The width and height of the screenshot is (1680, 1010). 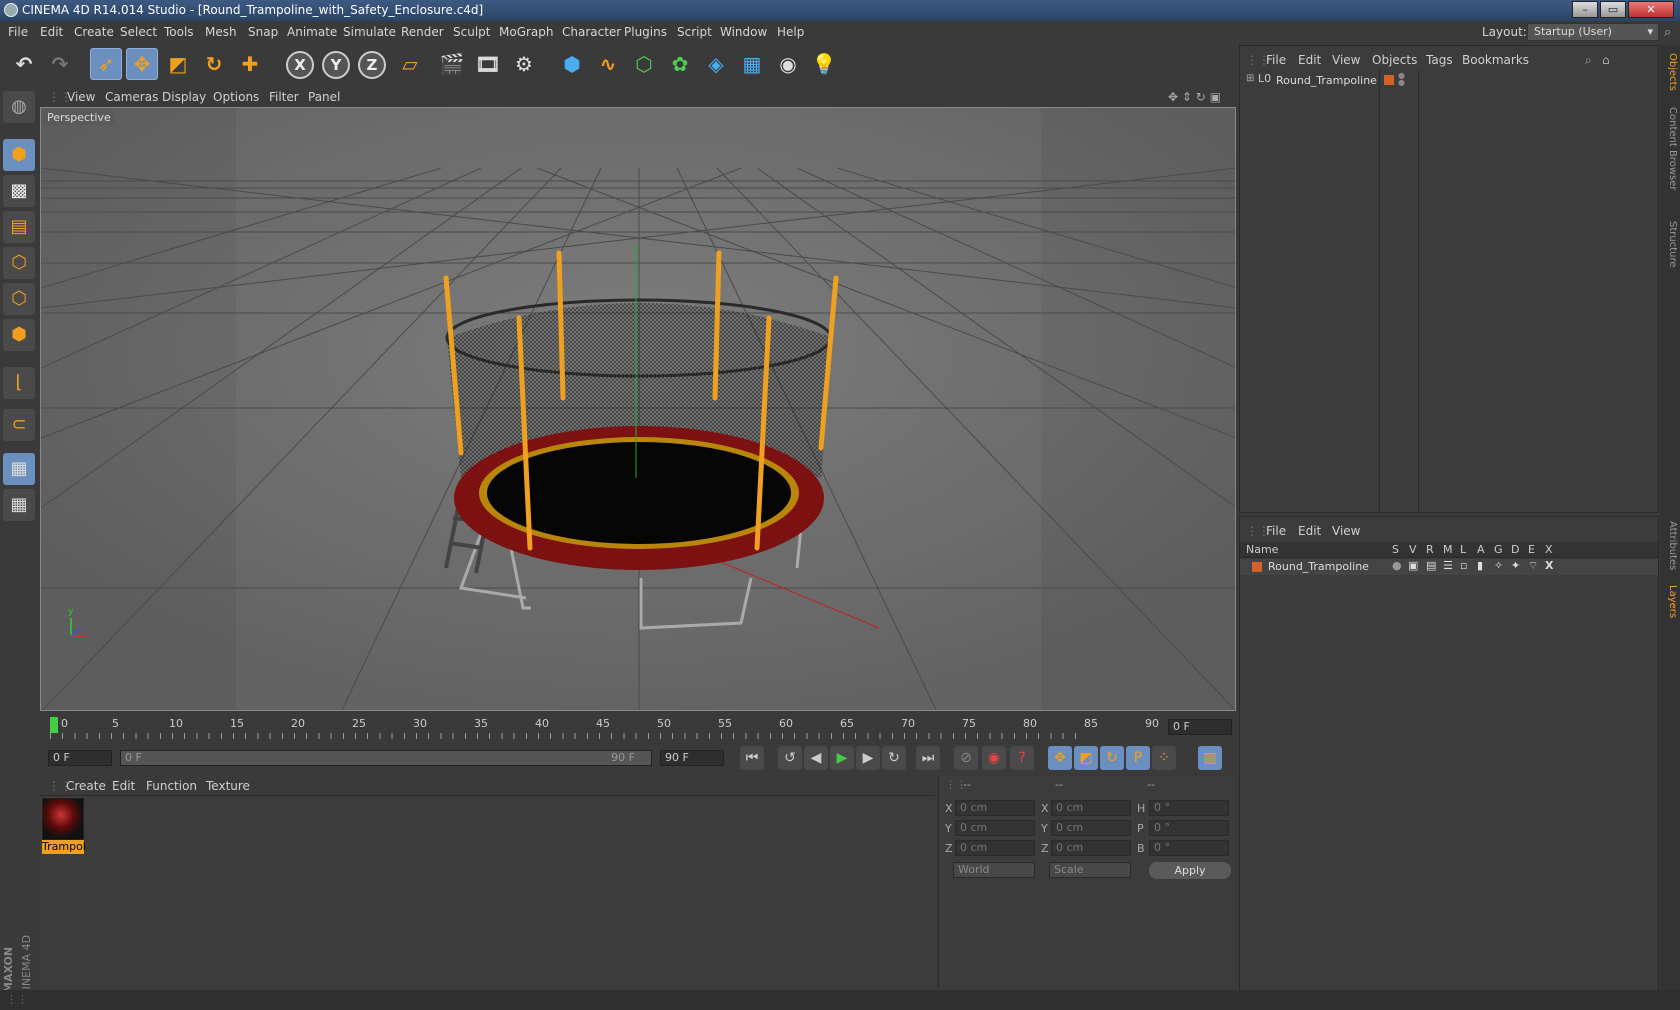 What do you see at coordinates (422, 32) in the screenshot?
I see `menu-render: Render` at bounding box center [422, 32].